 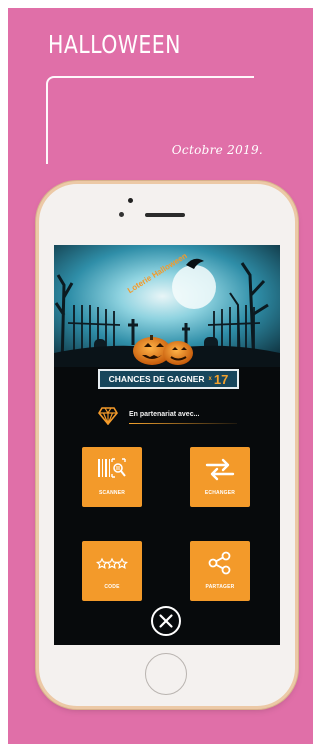 What do you see at coordinates (167, 306) in the screenshot?
I see `halloween-hero-illustration: Loterie Halloween` at bounding box center [167, 306].